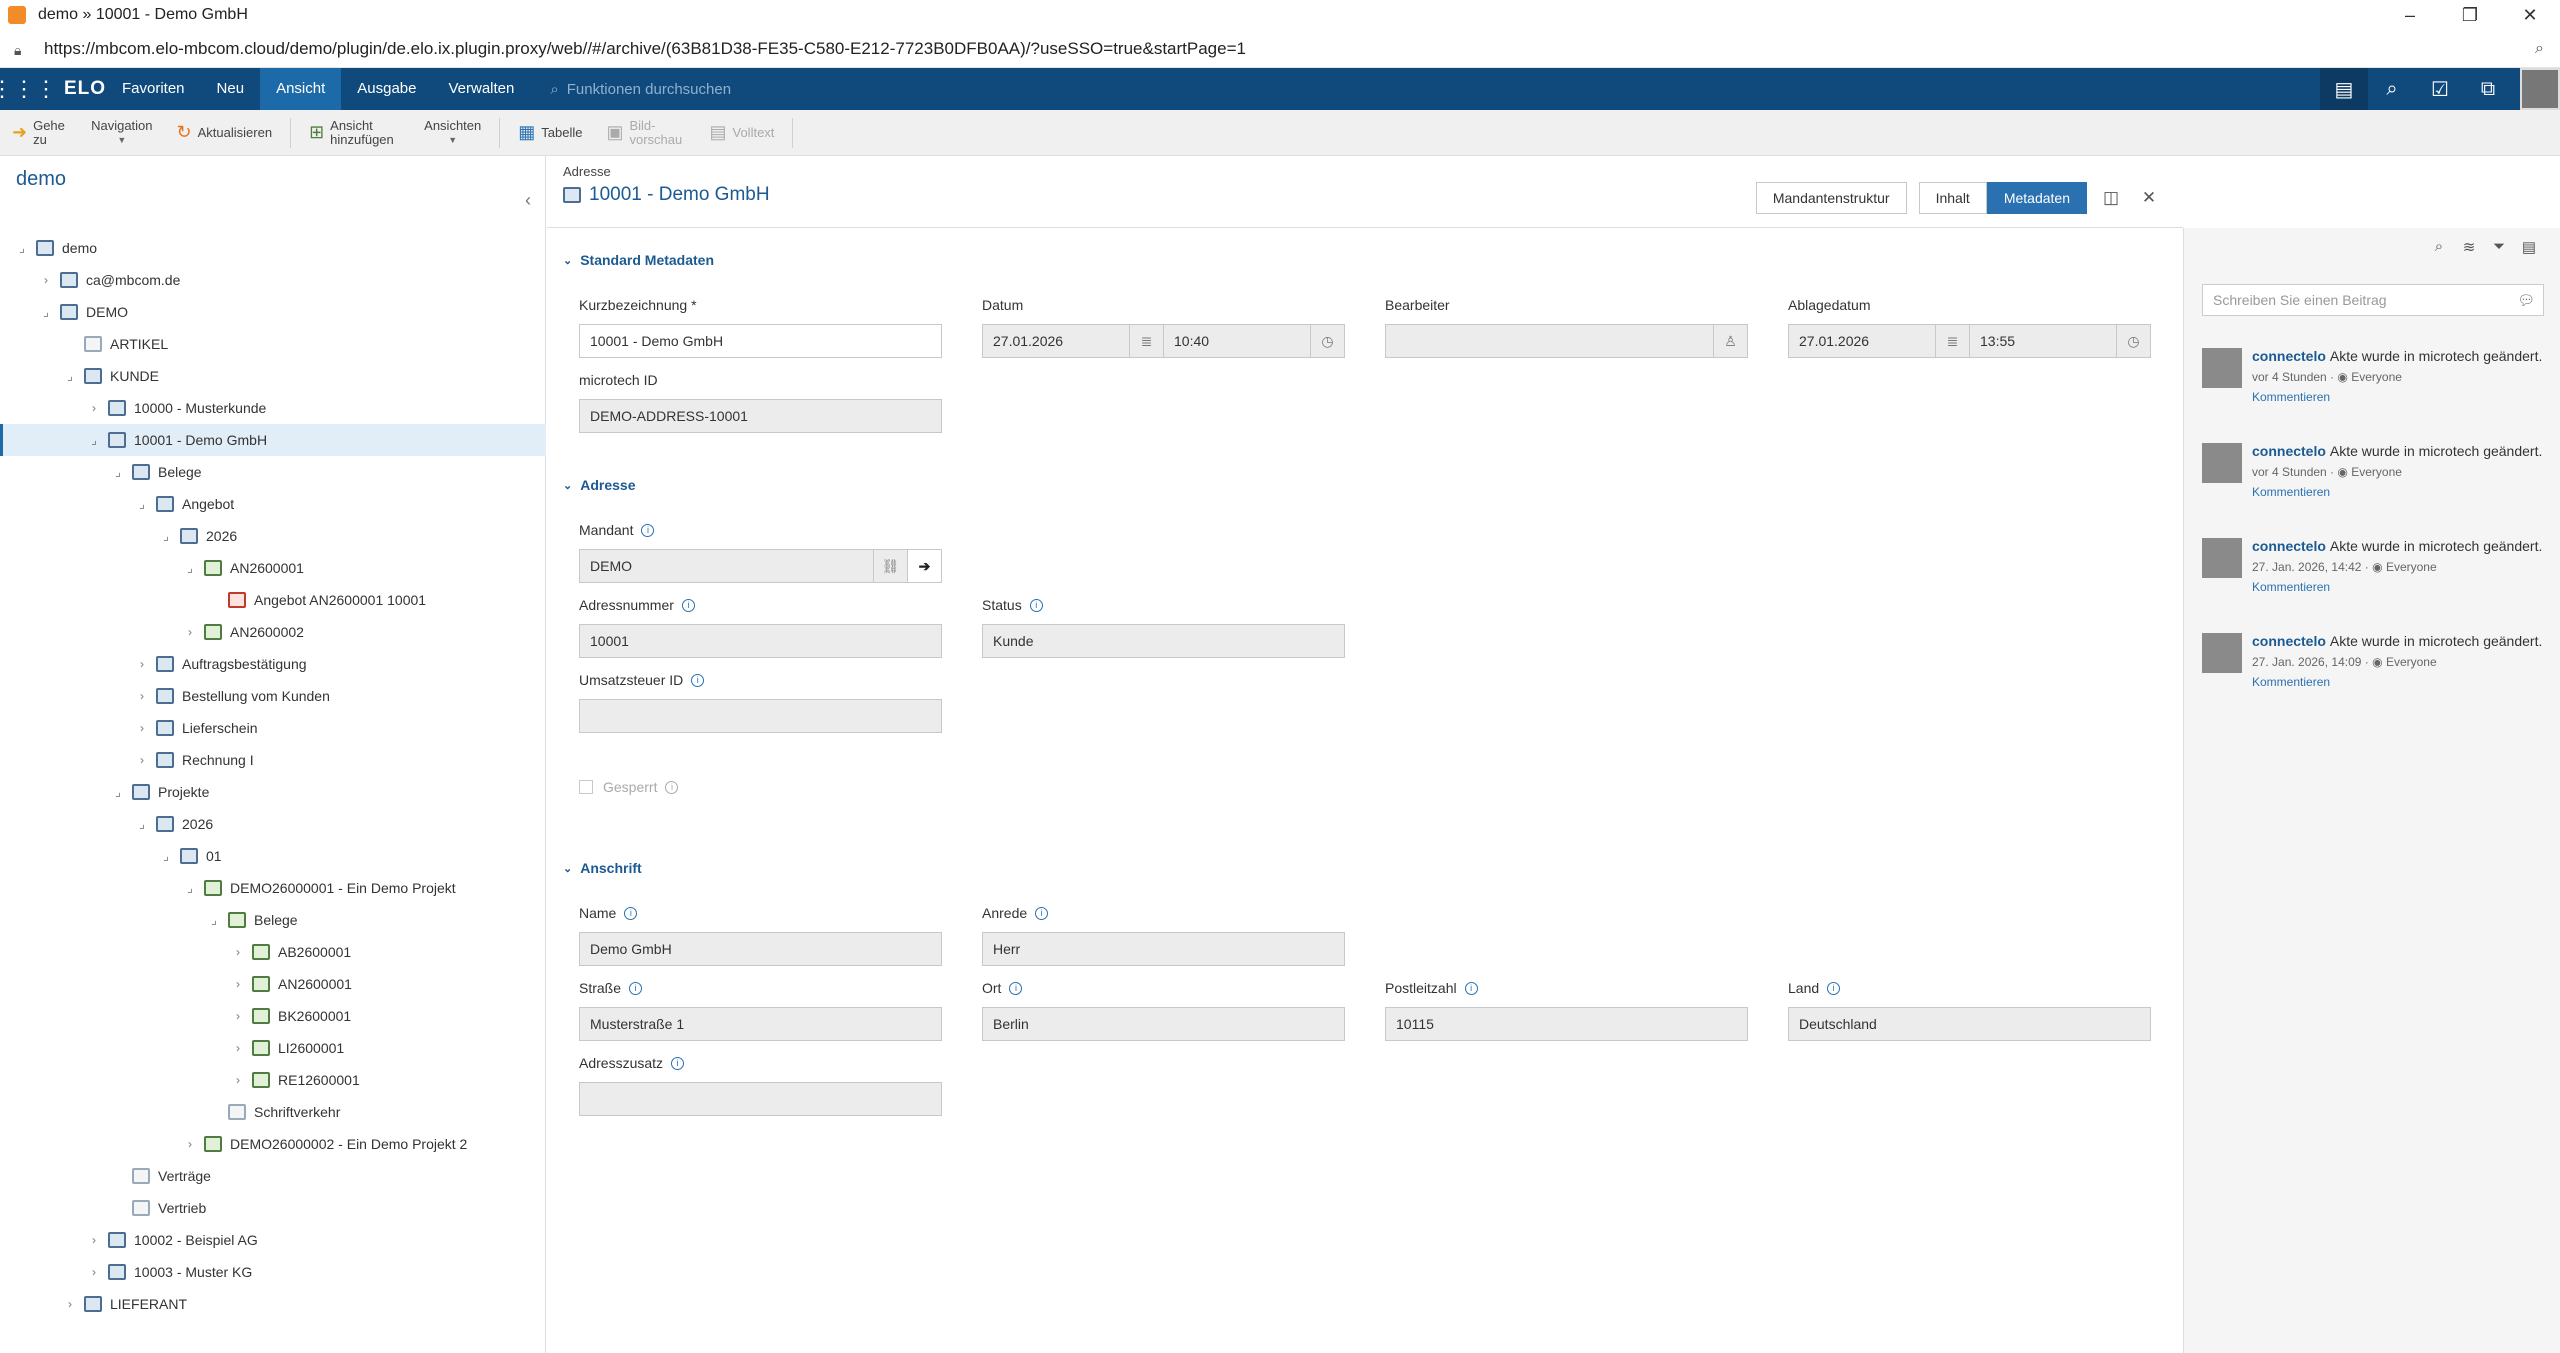 This screenshot has height=1353, width=2560. Describe the element at coordinates (760, 641) in the screenshot. I see `adressnummer-input: 10001` at that location.